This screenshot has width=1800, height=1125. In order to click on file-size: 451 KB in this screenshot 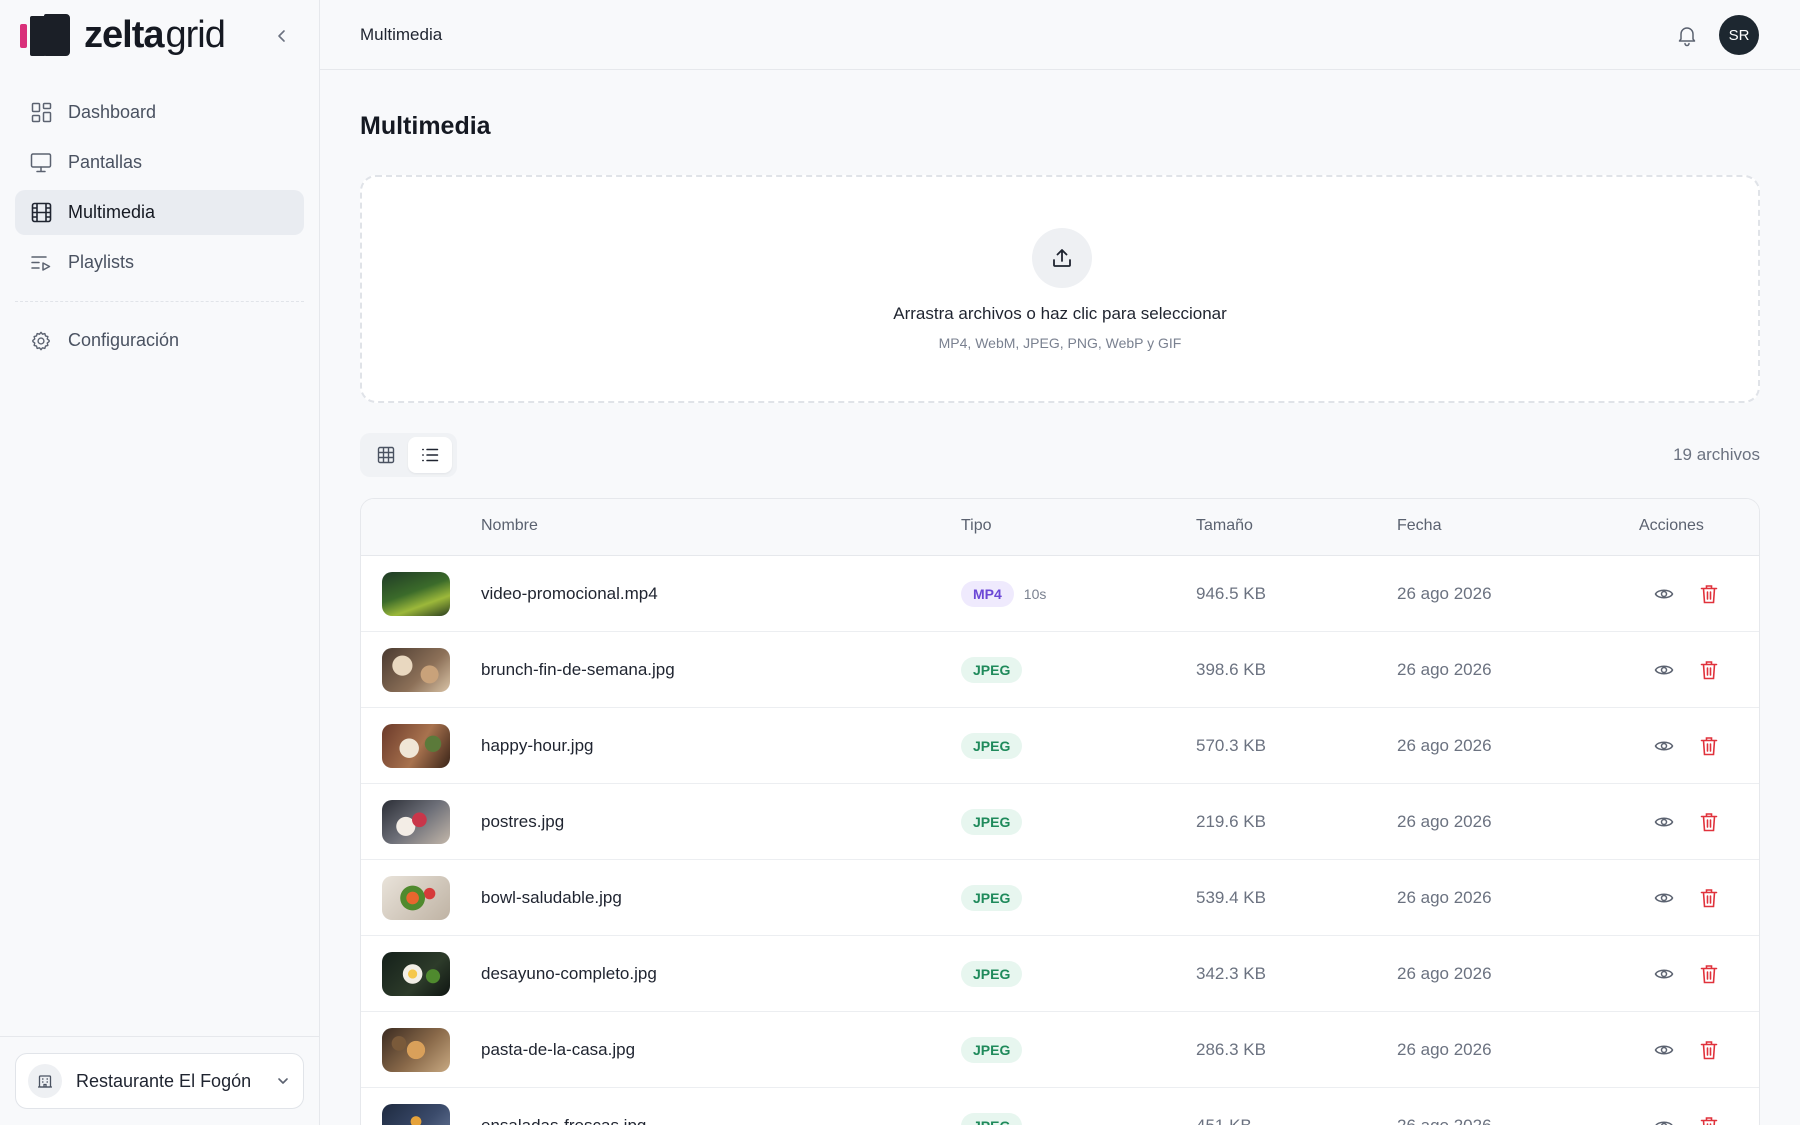, I will do `click(1224, 1106)`.